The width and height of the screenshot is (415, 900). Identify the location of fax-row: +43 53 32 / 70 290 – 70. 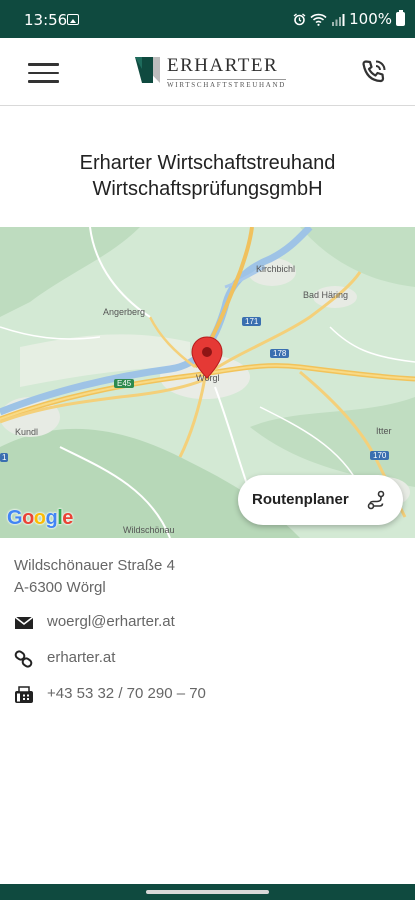
(204, 695).